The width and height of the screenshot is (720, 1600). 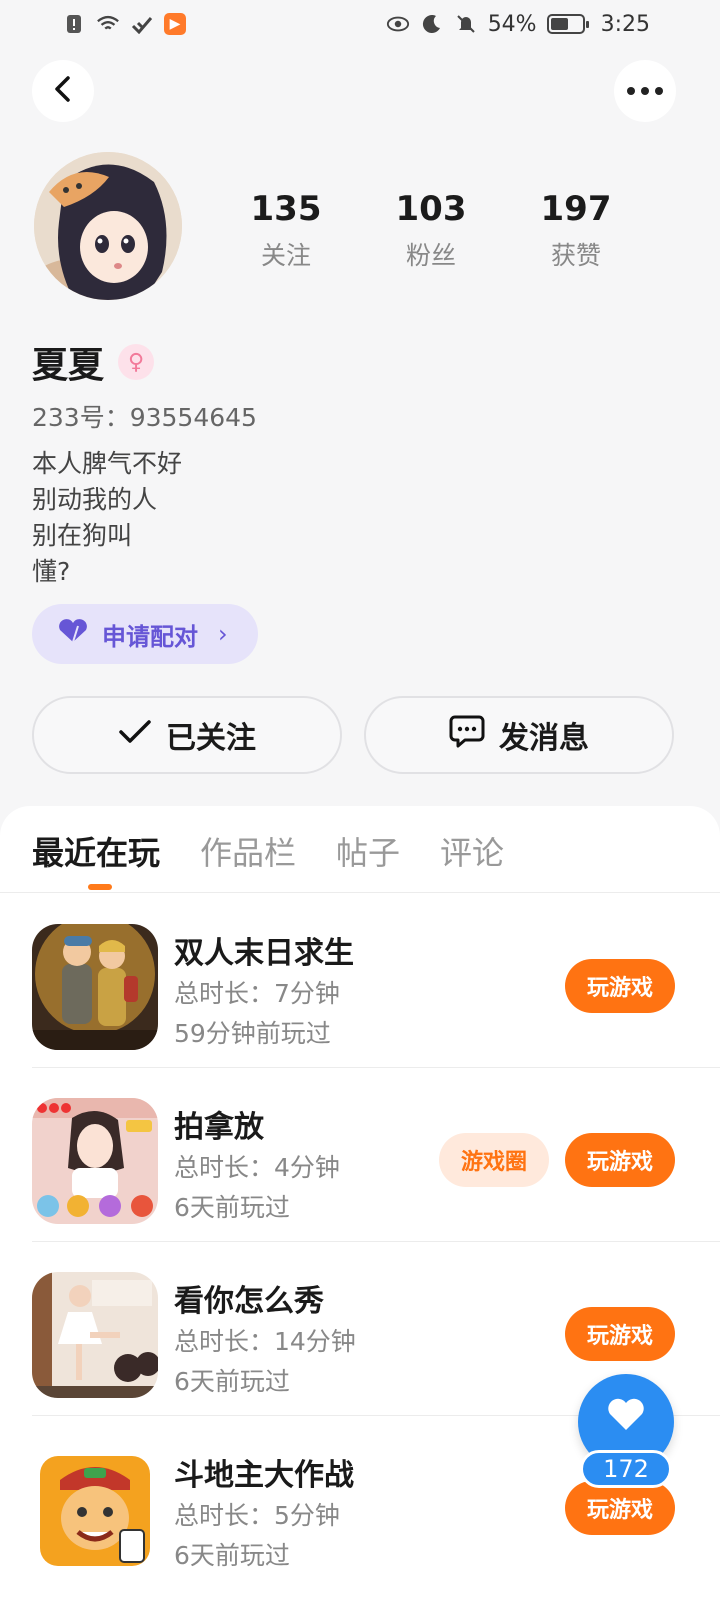 What do you see at coordinates (265, 1341) in the screenshot?
I see `game-duration: 总时长：14分钟` at bounding box center [265, 1341].